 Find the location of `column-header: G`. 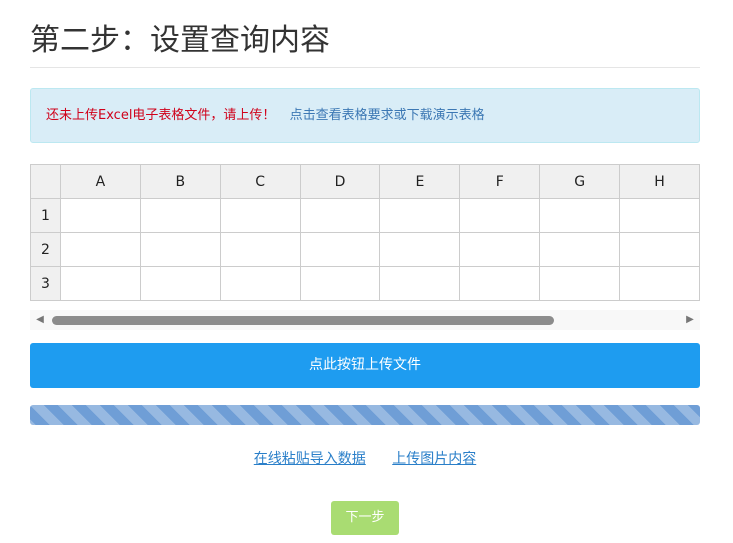

column-header: G is located at coordinates (580, 182).